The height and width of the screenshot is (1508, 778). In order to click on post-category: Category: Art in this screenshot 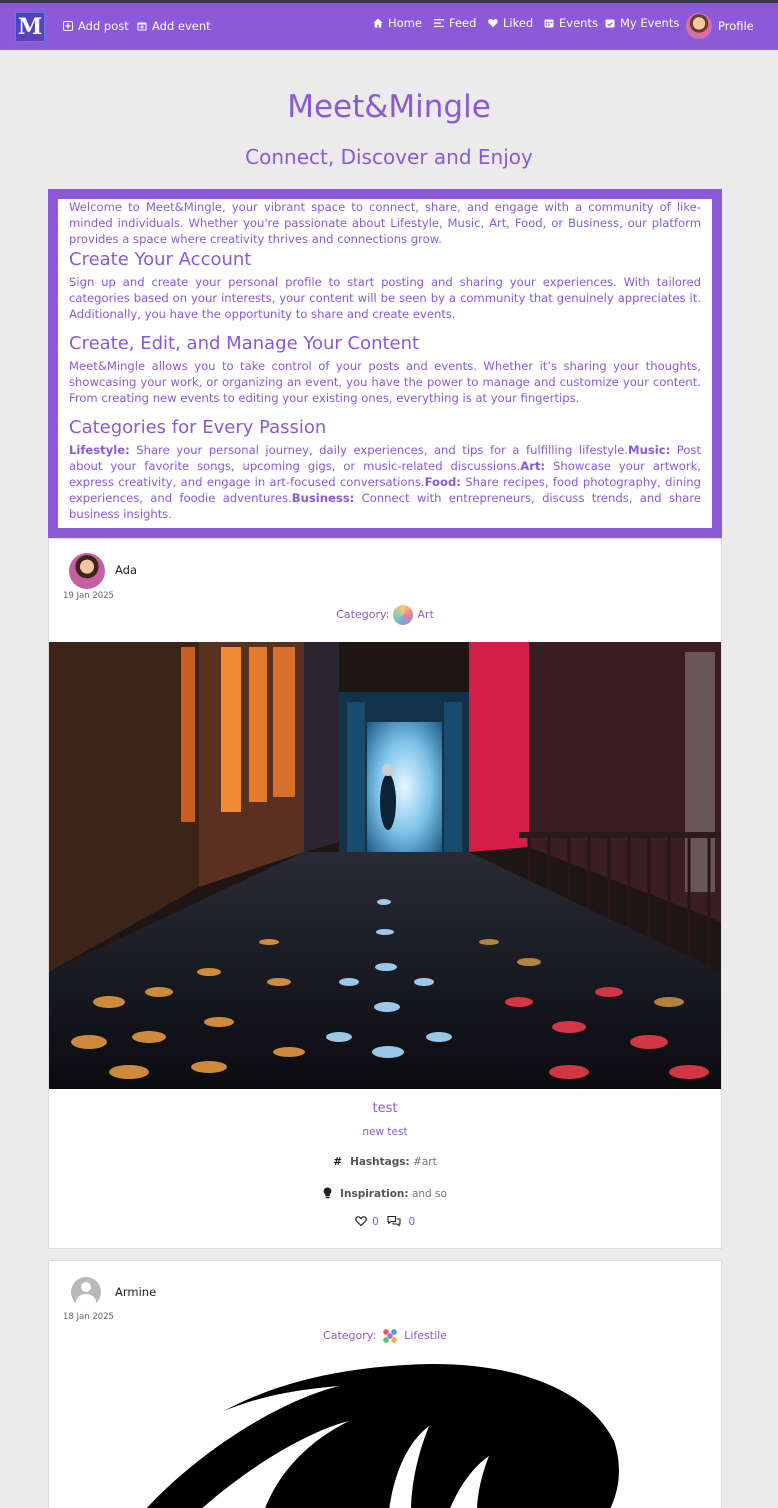, I will do `click(385, 615)`.